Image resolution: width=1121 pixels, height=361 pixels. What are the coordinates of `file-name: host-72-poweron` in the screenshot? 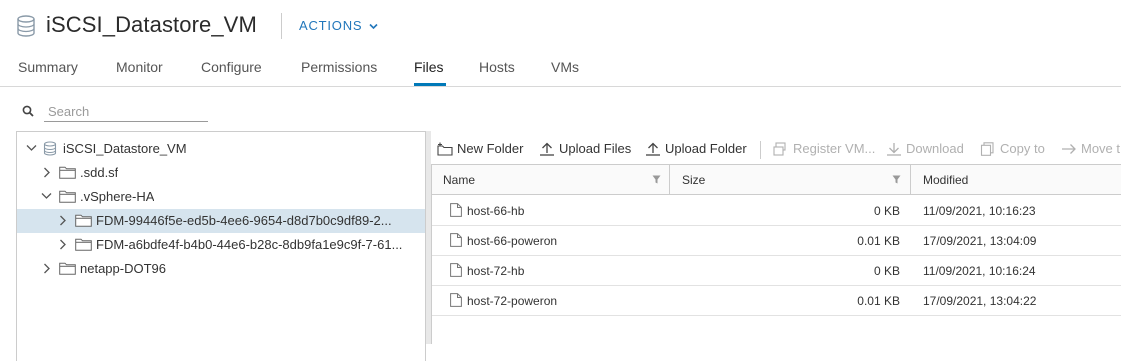 It's located at (512, 301).